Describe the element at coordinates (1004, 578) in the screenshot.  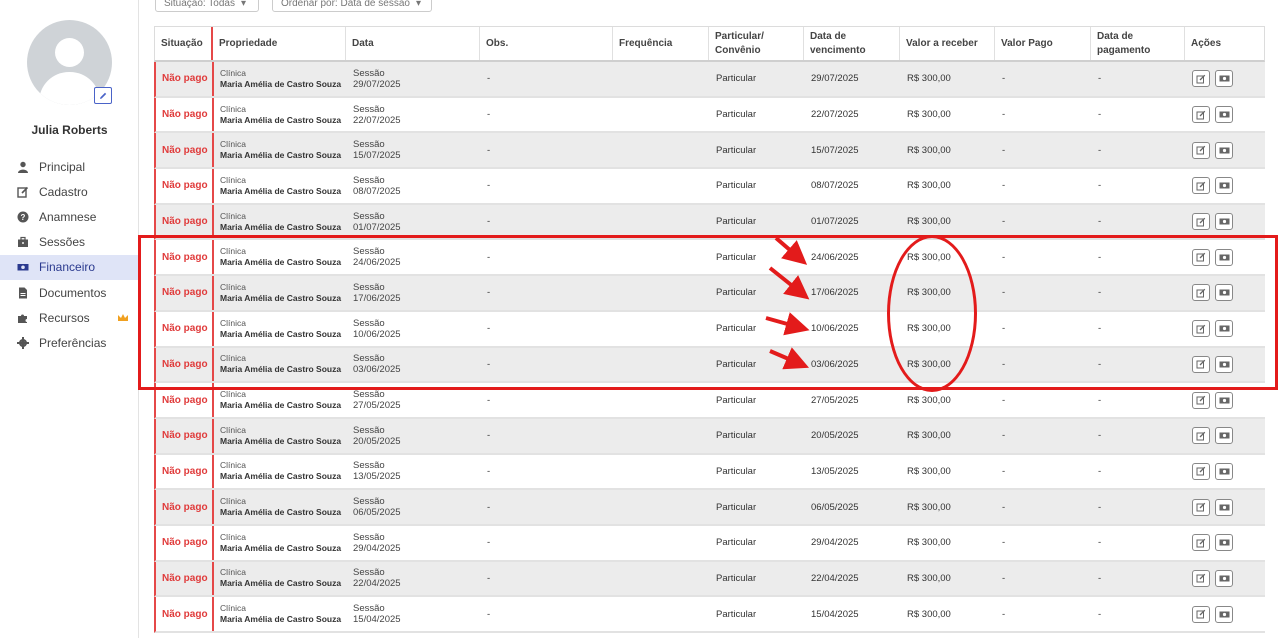
I see `amount-paid-cell: -` at that location.